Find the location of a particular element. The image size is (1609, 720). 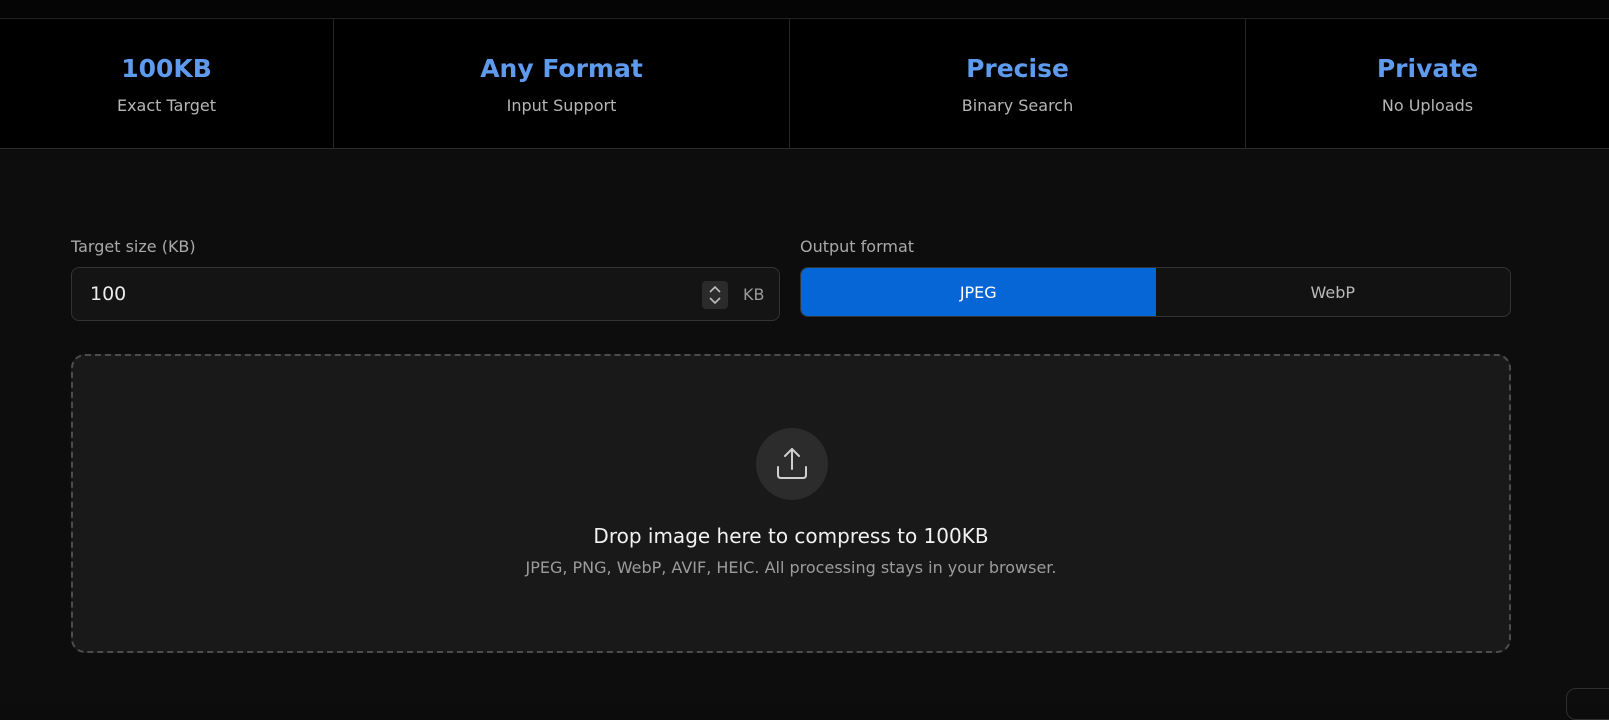

corner-widget is located at coordinates (1587, 704).